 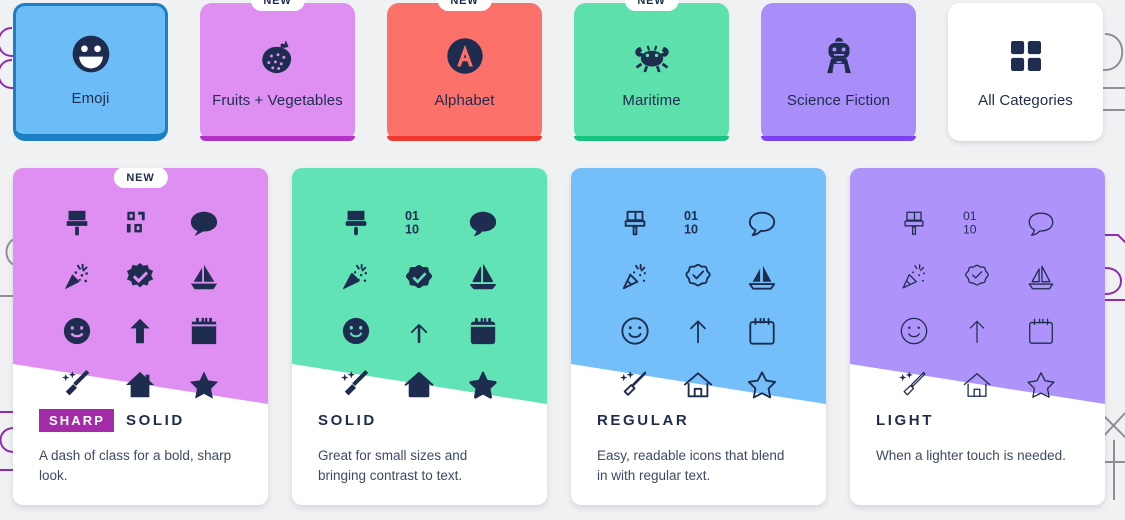 I want to click on robot-icon, so click(x=839, y=56).